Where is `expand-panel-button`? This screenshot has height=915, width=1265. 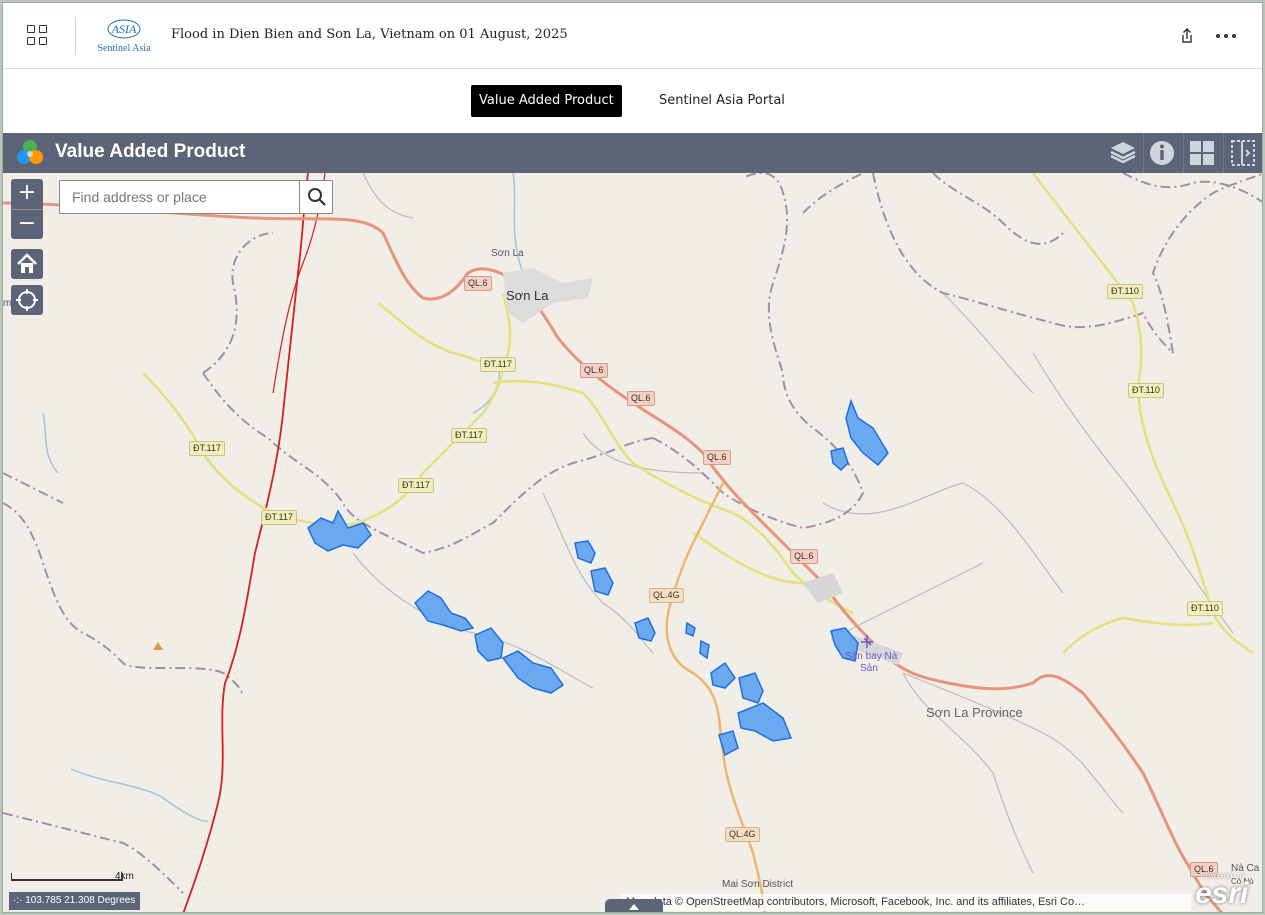 expand-panel-button is located at coordinates (634, 905).